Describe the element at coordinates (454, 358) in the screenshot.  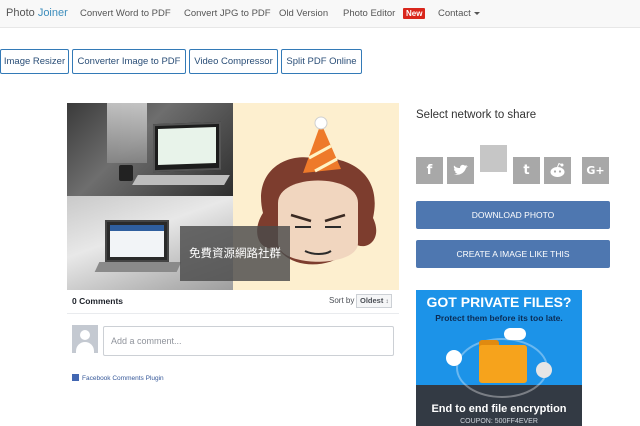
I see `file-icon` at that location.